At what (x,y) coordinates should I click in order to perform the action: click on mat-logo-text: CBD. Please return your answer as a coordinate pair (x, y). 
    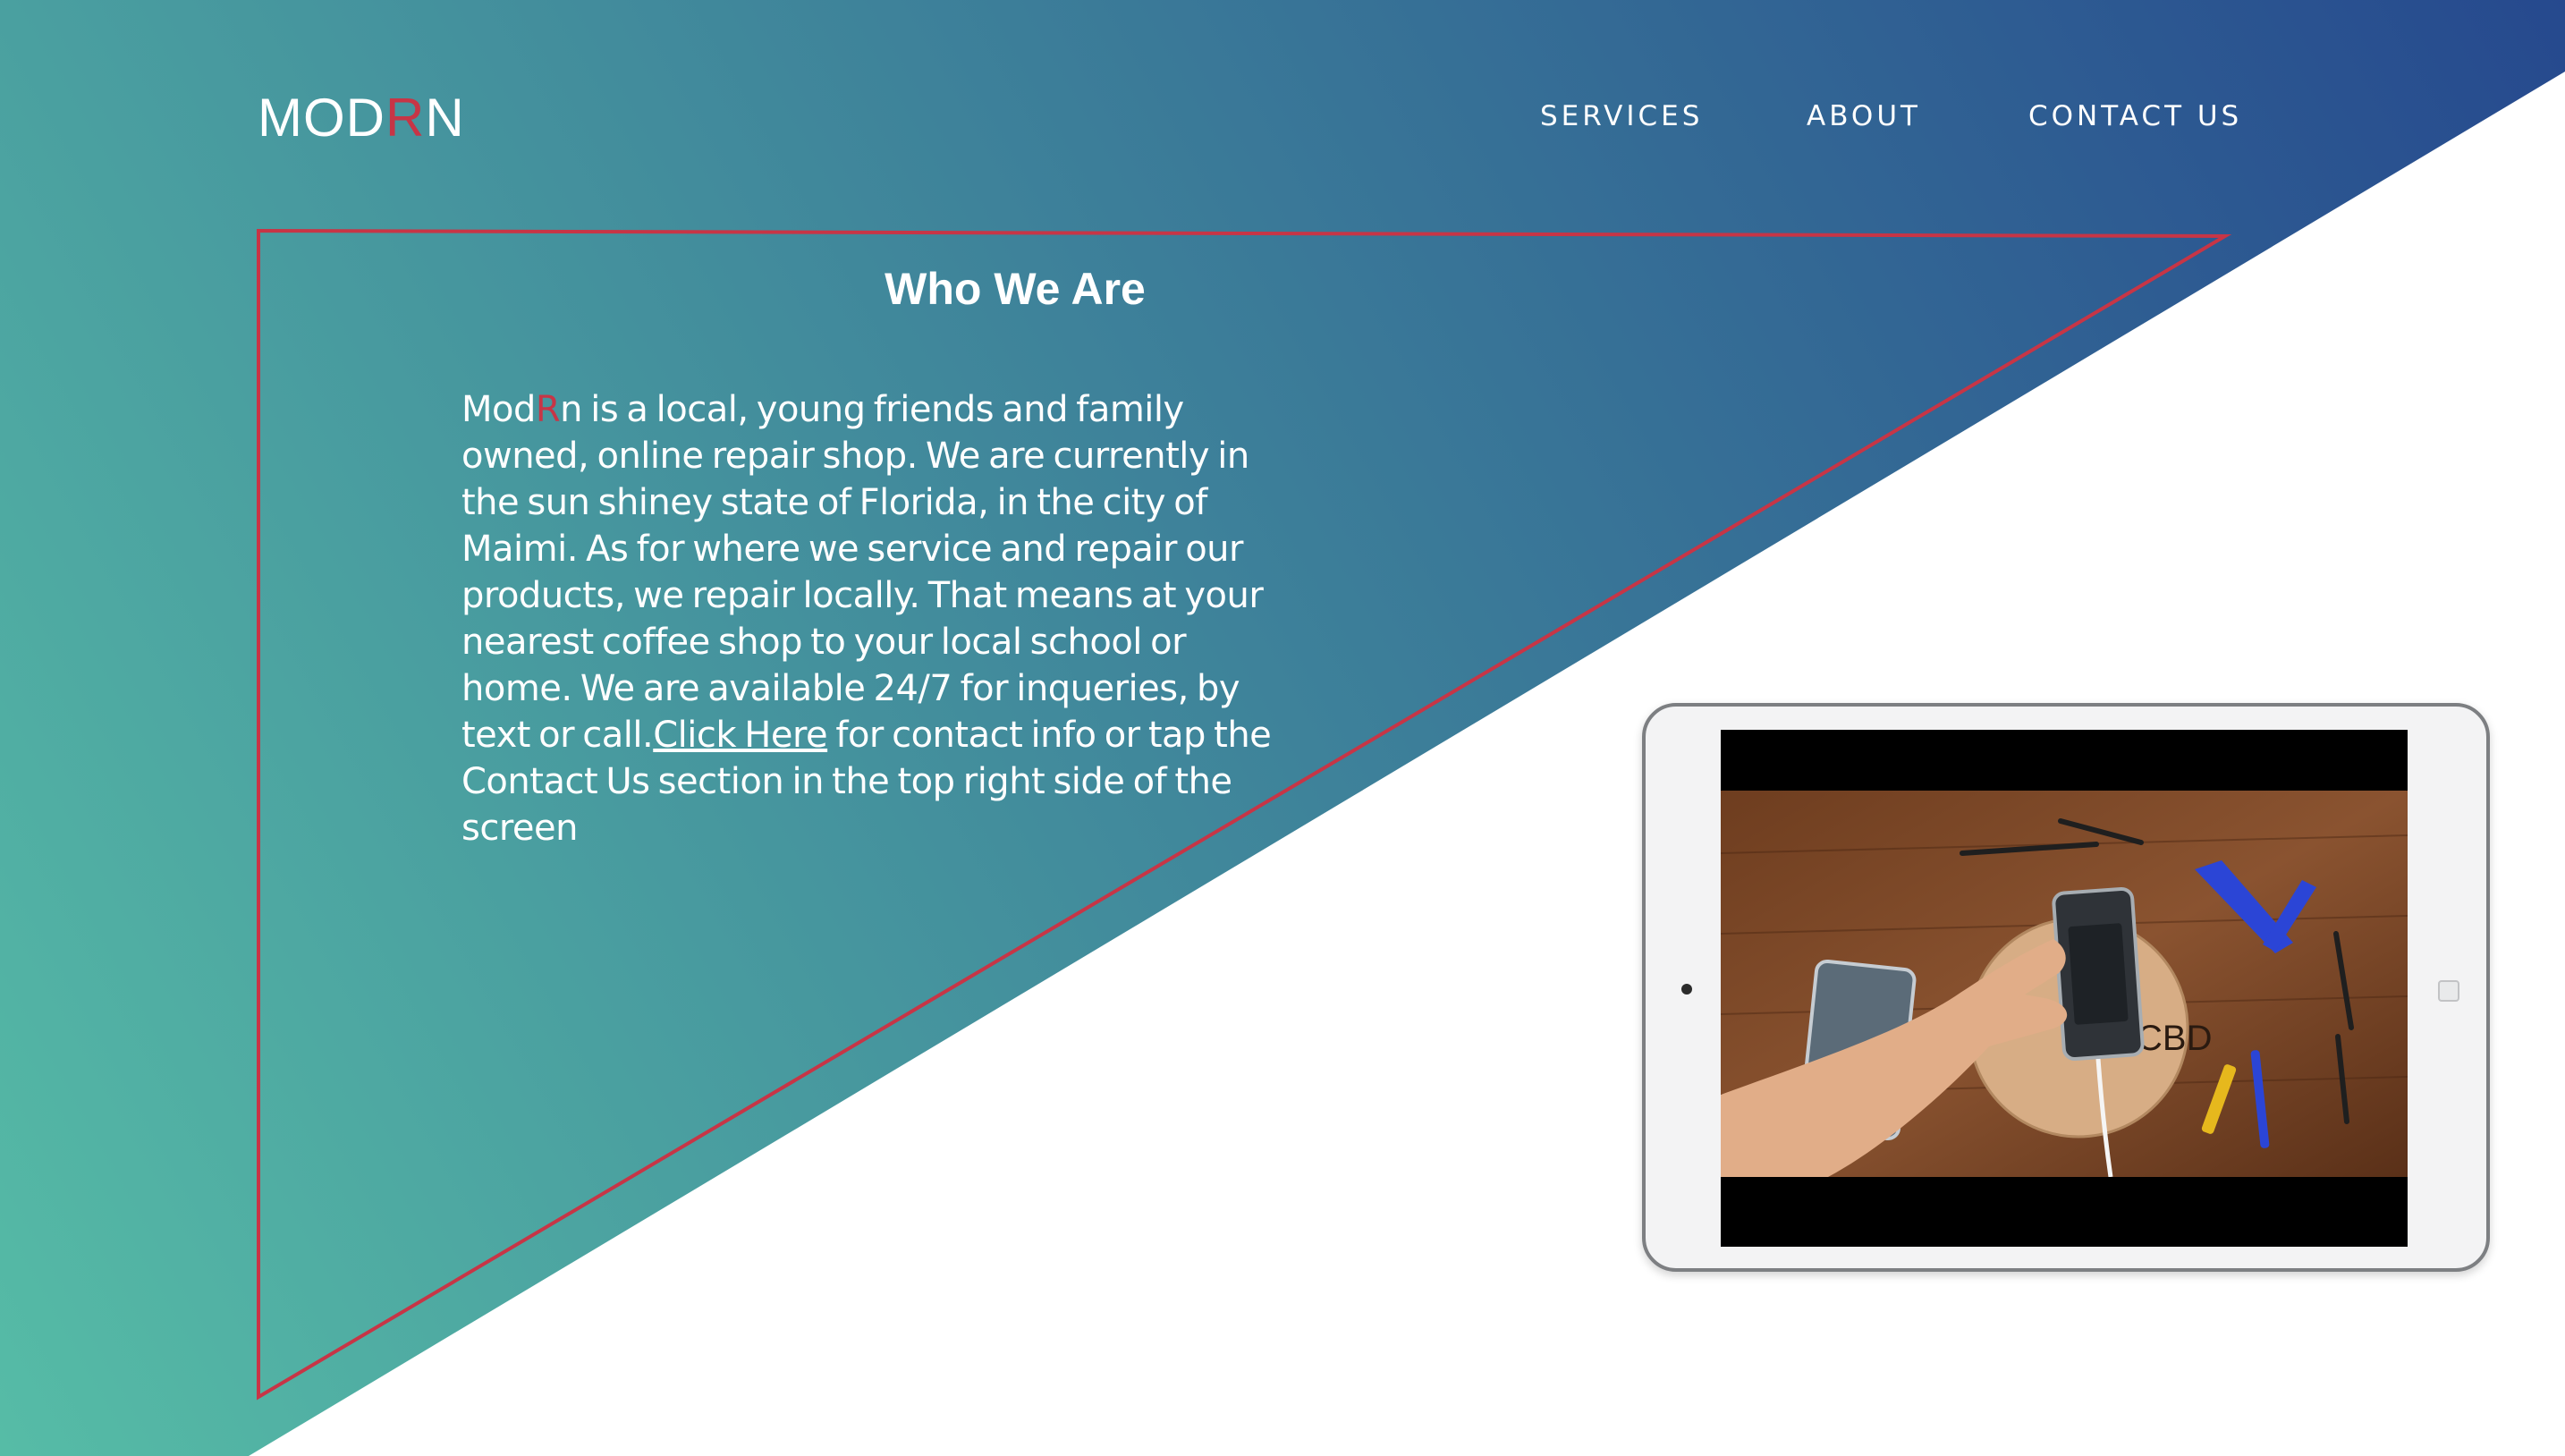
    Looking at the image, I should click on (2174, 1038).